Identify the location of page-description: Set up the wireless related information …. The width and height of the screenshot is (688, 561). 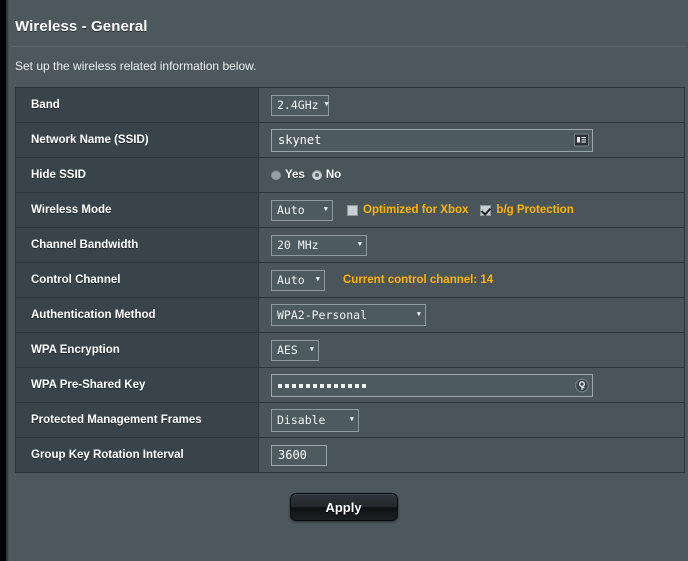
(136, 66).